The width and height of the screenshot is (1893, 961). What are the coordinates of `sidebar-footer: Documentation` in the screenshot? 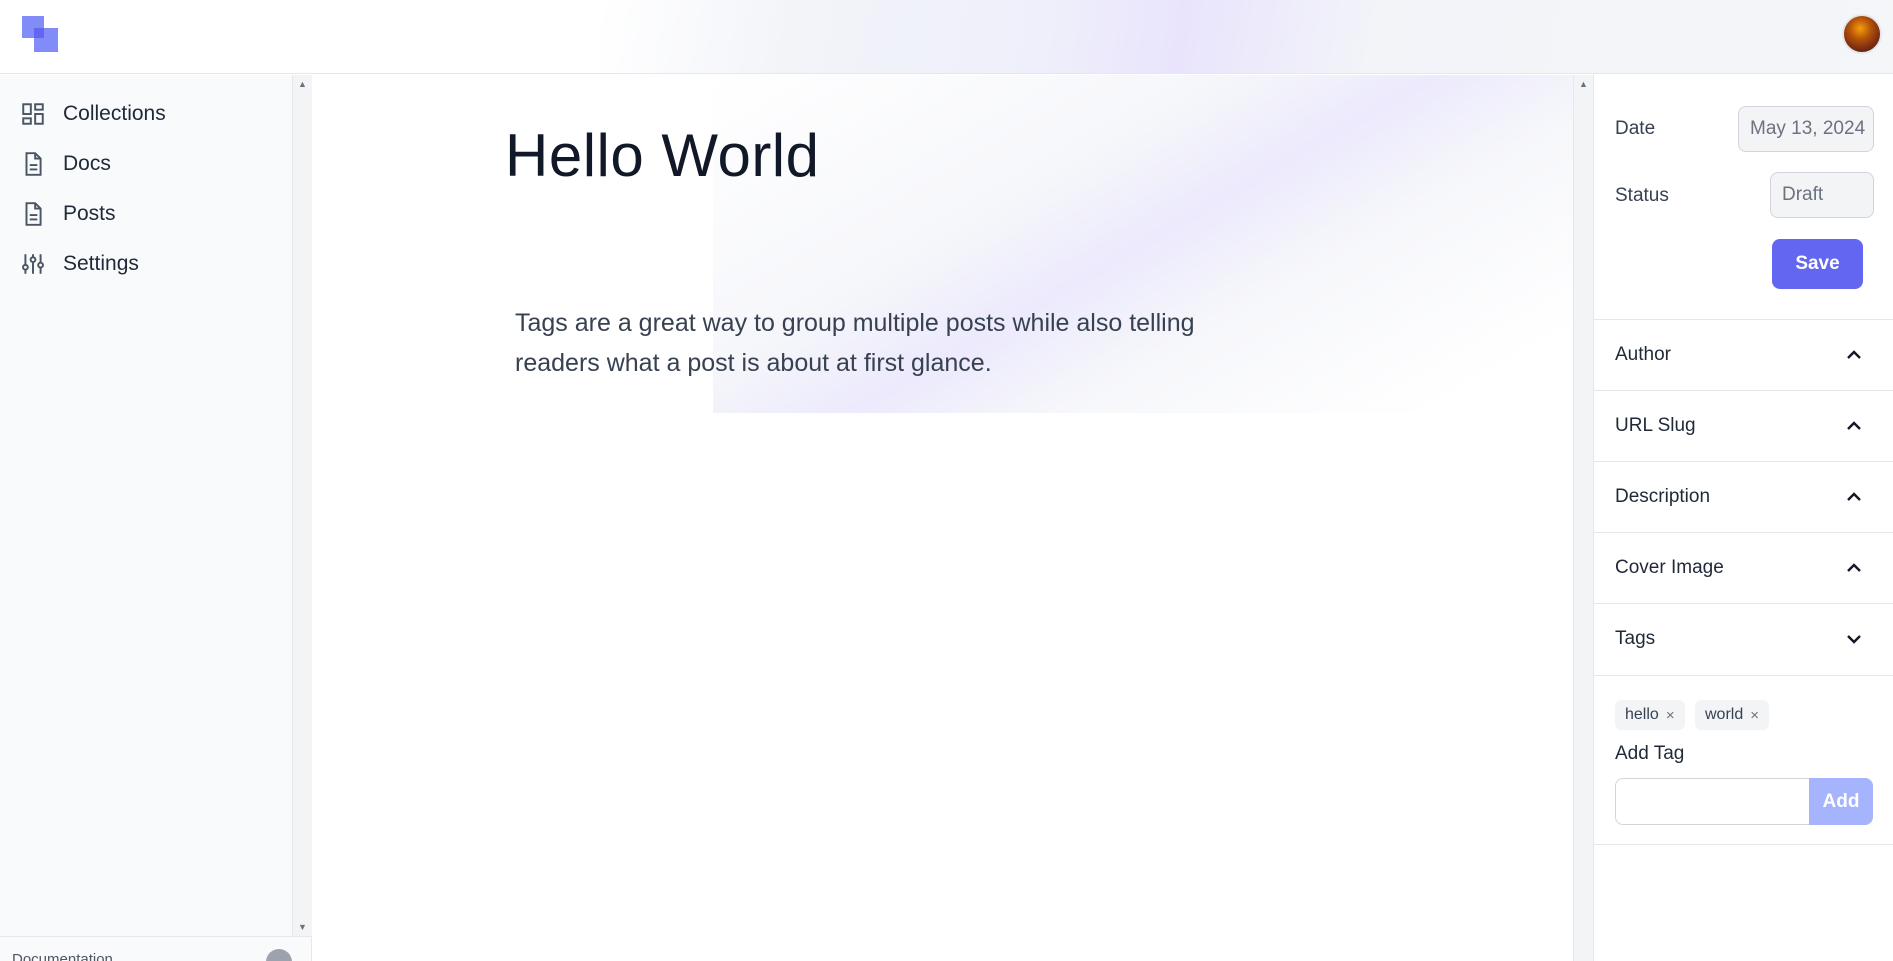 It's located at (156, 948).